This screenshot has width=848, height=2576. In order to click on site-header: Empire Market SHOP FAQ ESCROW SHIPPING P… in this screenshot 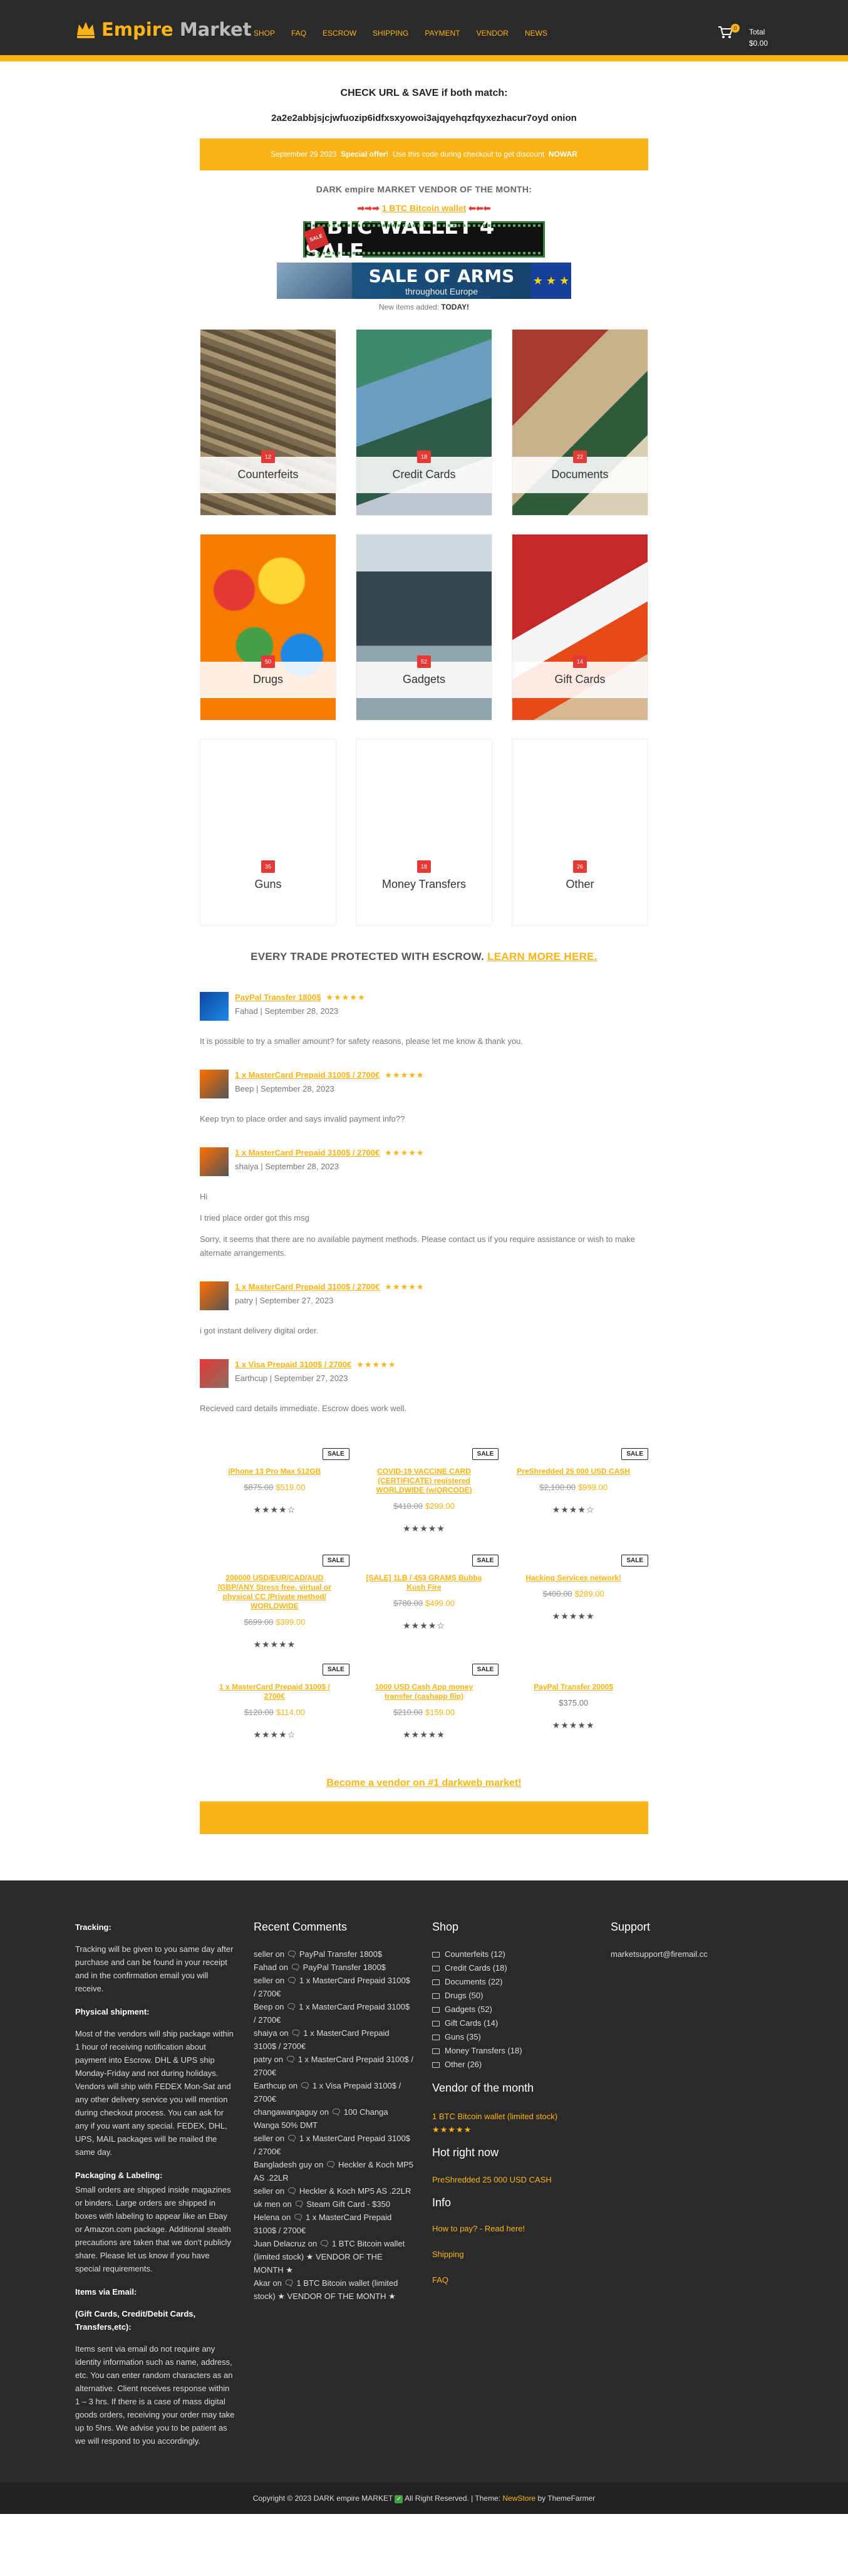, I will do `click(424, 31)`.